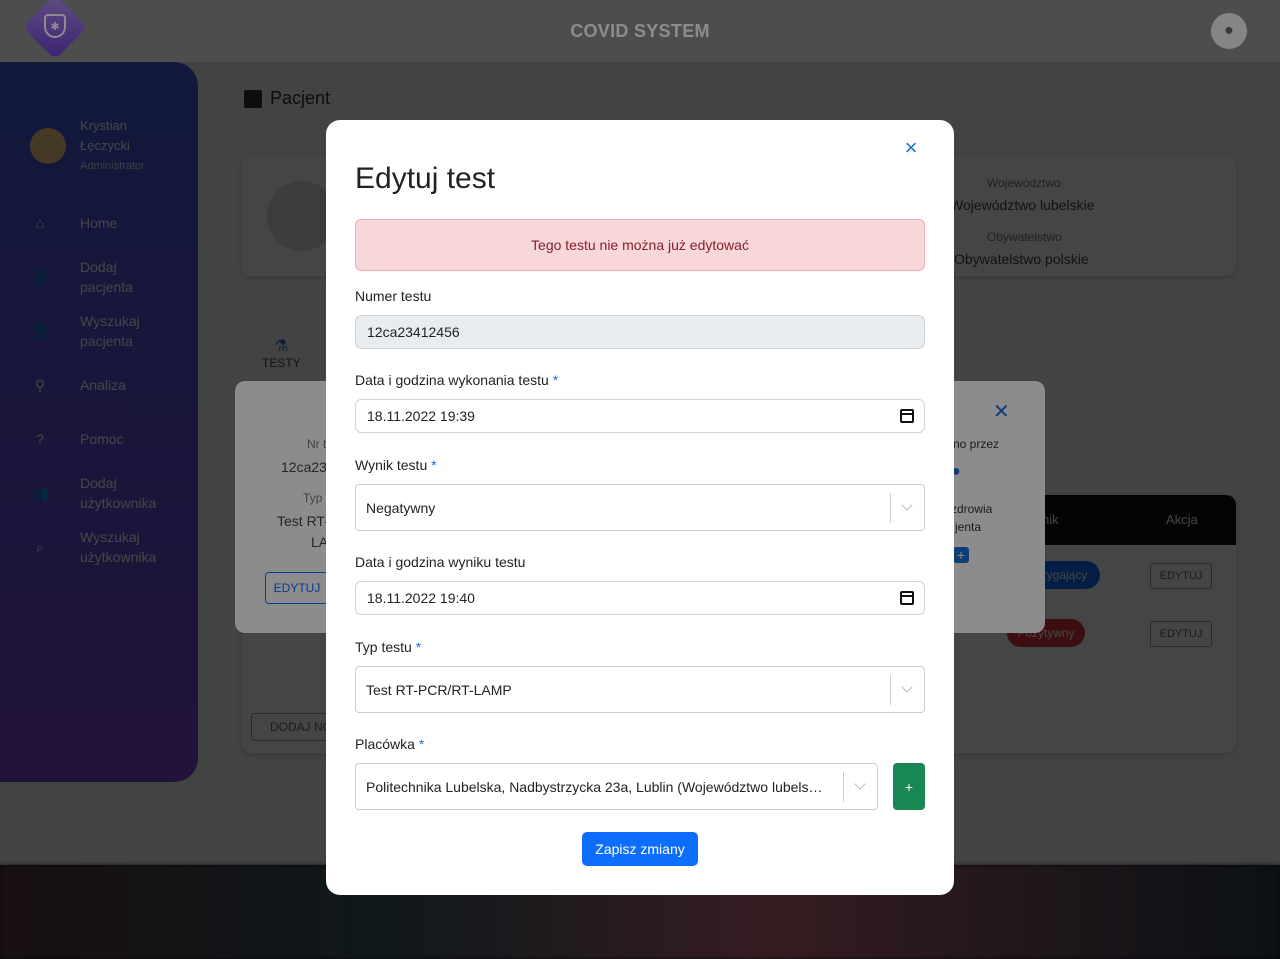 This screenshot has width=1280, height=959. I want to click on close-icon: ×, so click(911, 148).